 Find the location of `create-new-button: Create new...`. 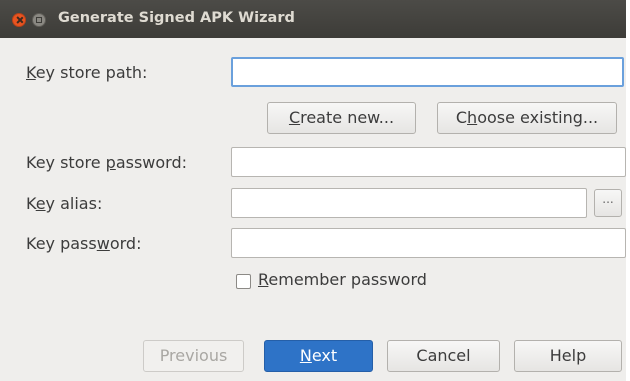

create-new-button: Create new... is located at coordinates (341, 118).